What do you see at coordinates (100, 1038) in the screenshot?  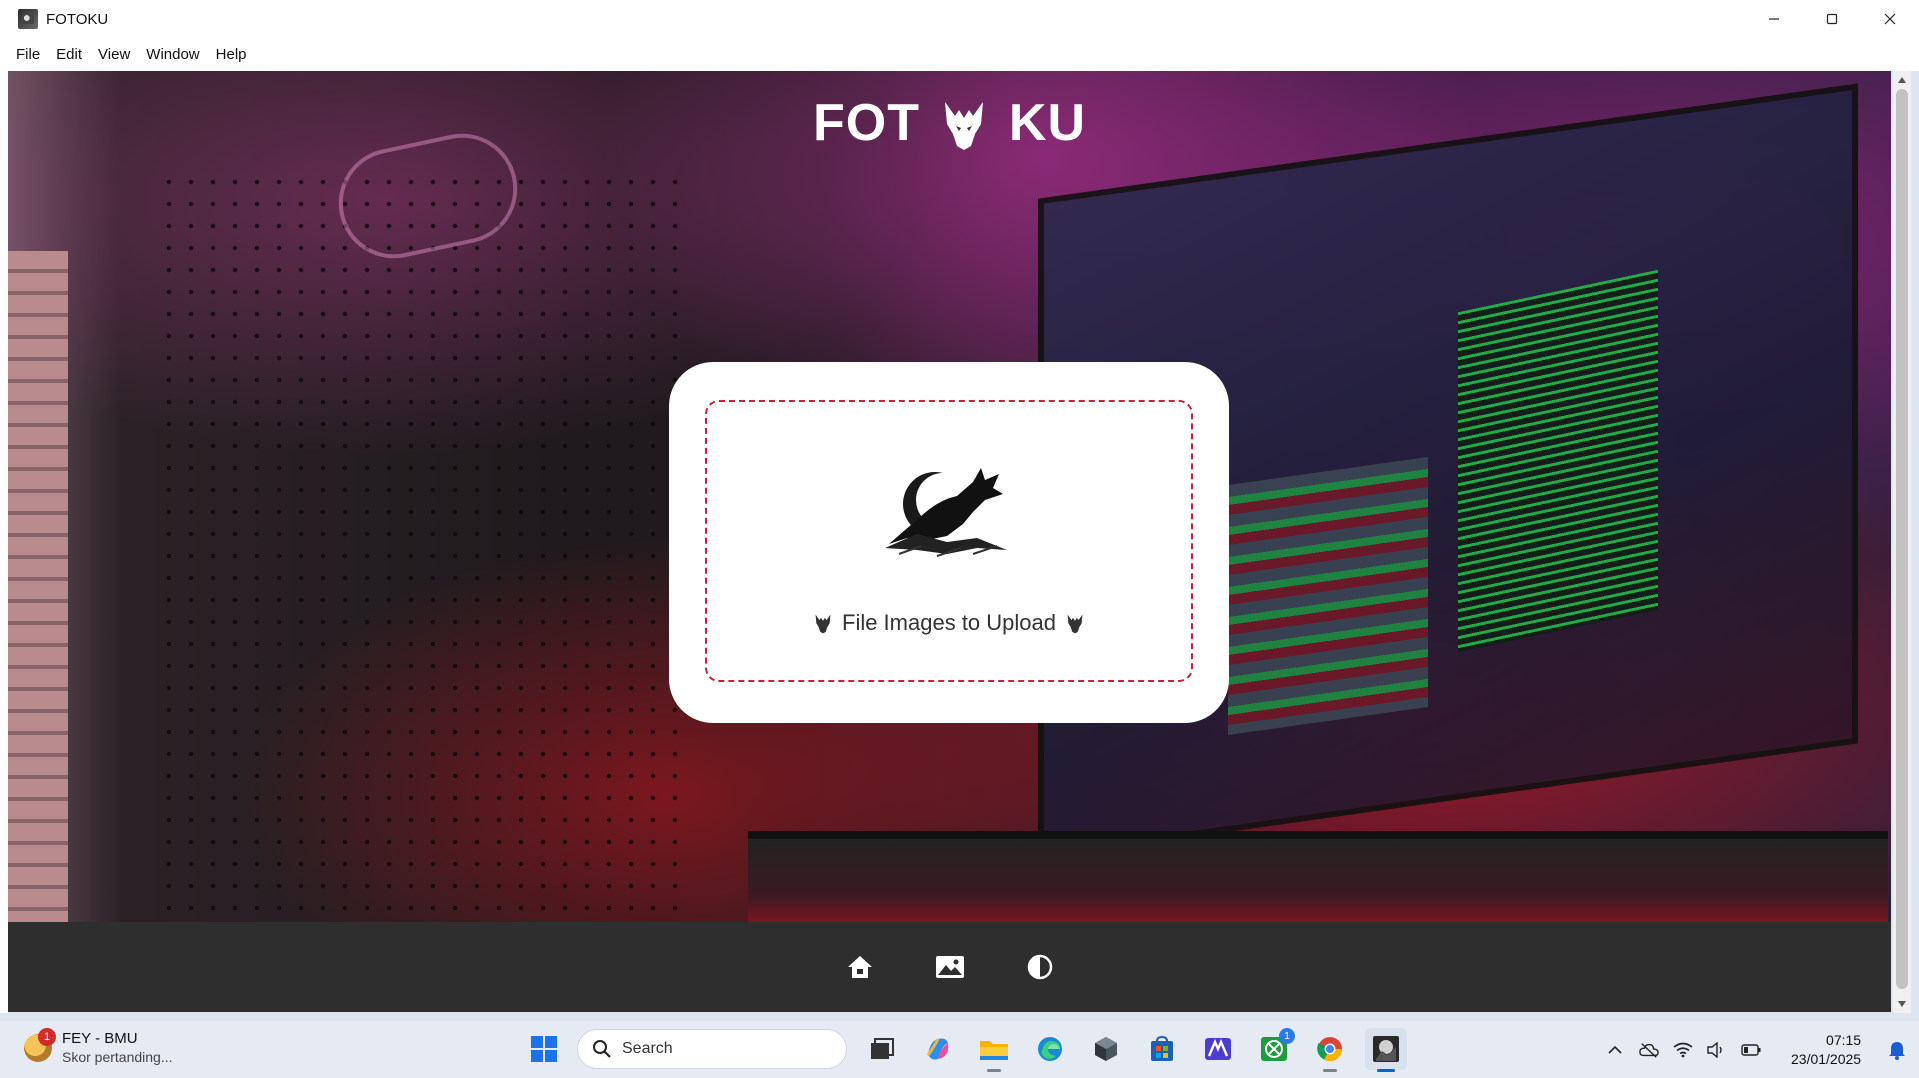 I see `widget-title: FEY - BMU` at bounding box center [100, 1038].